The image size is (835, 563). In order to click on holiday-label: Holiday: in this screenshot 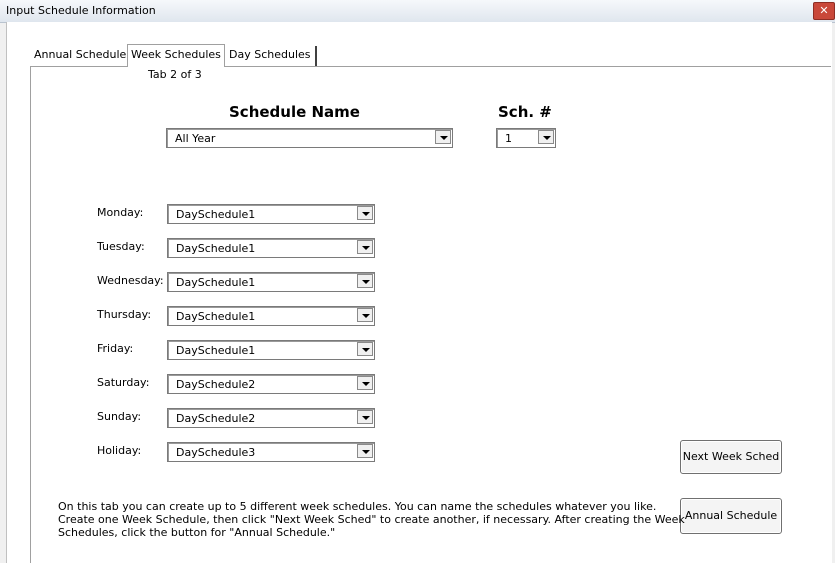, I will do `click(119, 450)`.